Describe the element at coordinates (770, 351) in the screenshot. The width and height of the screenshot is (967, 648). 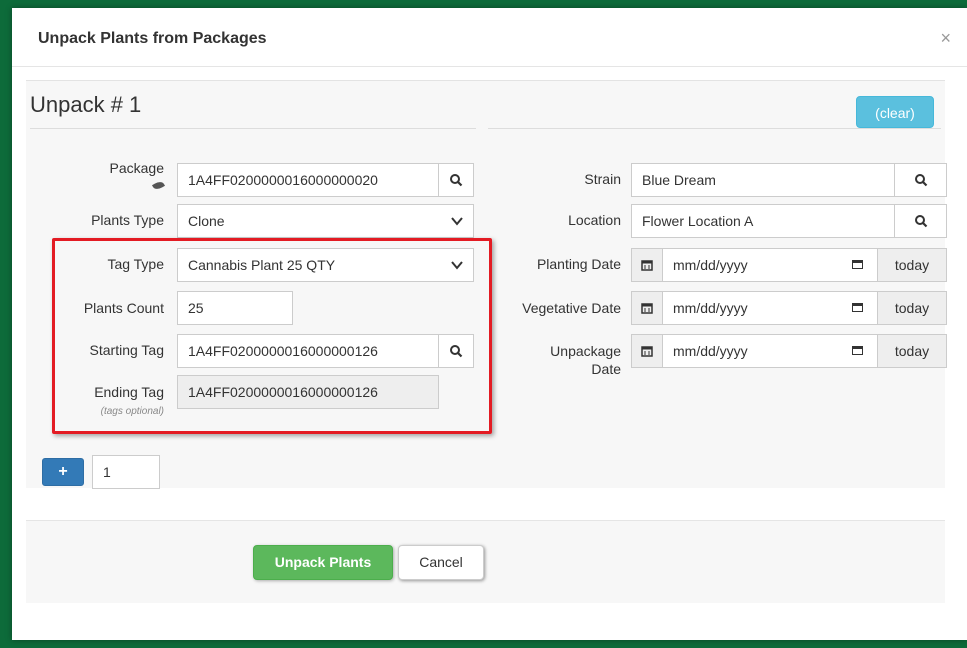
I see `unpackage-date-input: mm/dd/yyyy` at that location.